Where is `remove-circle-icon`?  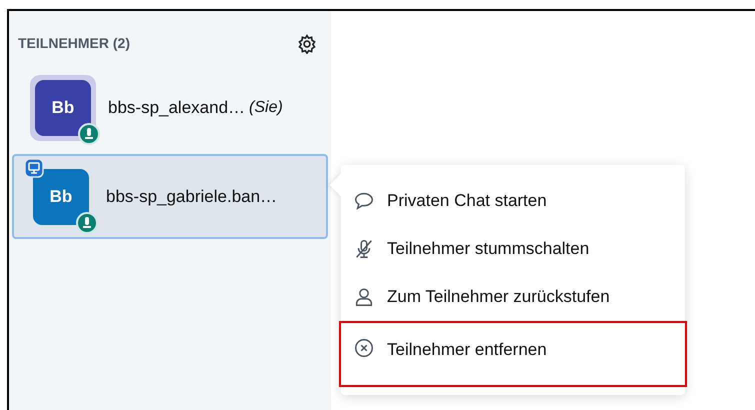
remove-circle-icon is located at coordinates (364, 348).